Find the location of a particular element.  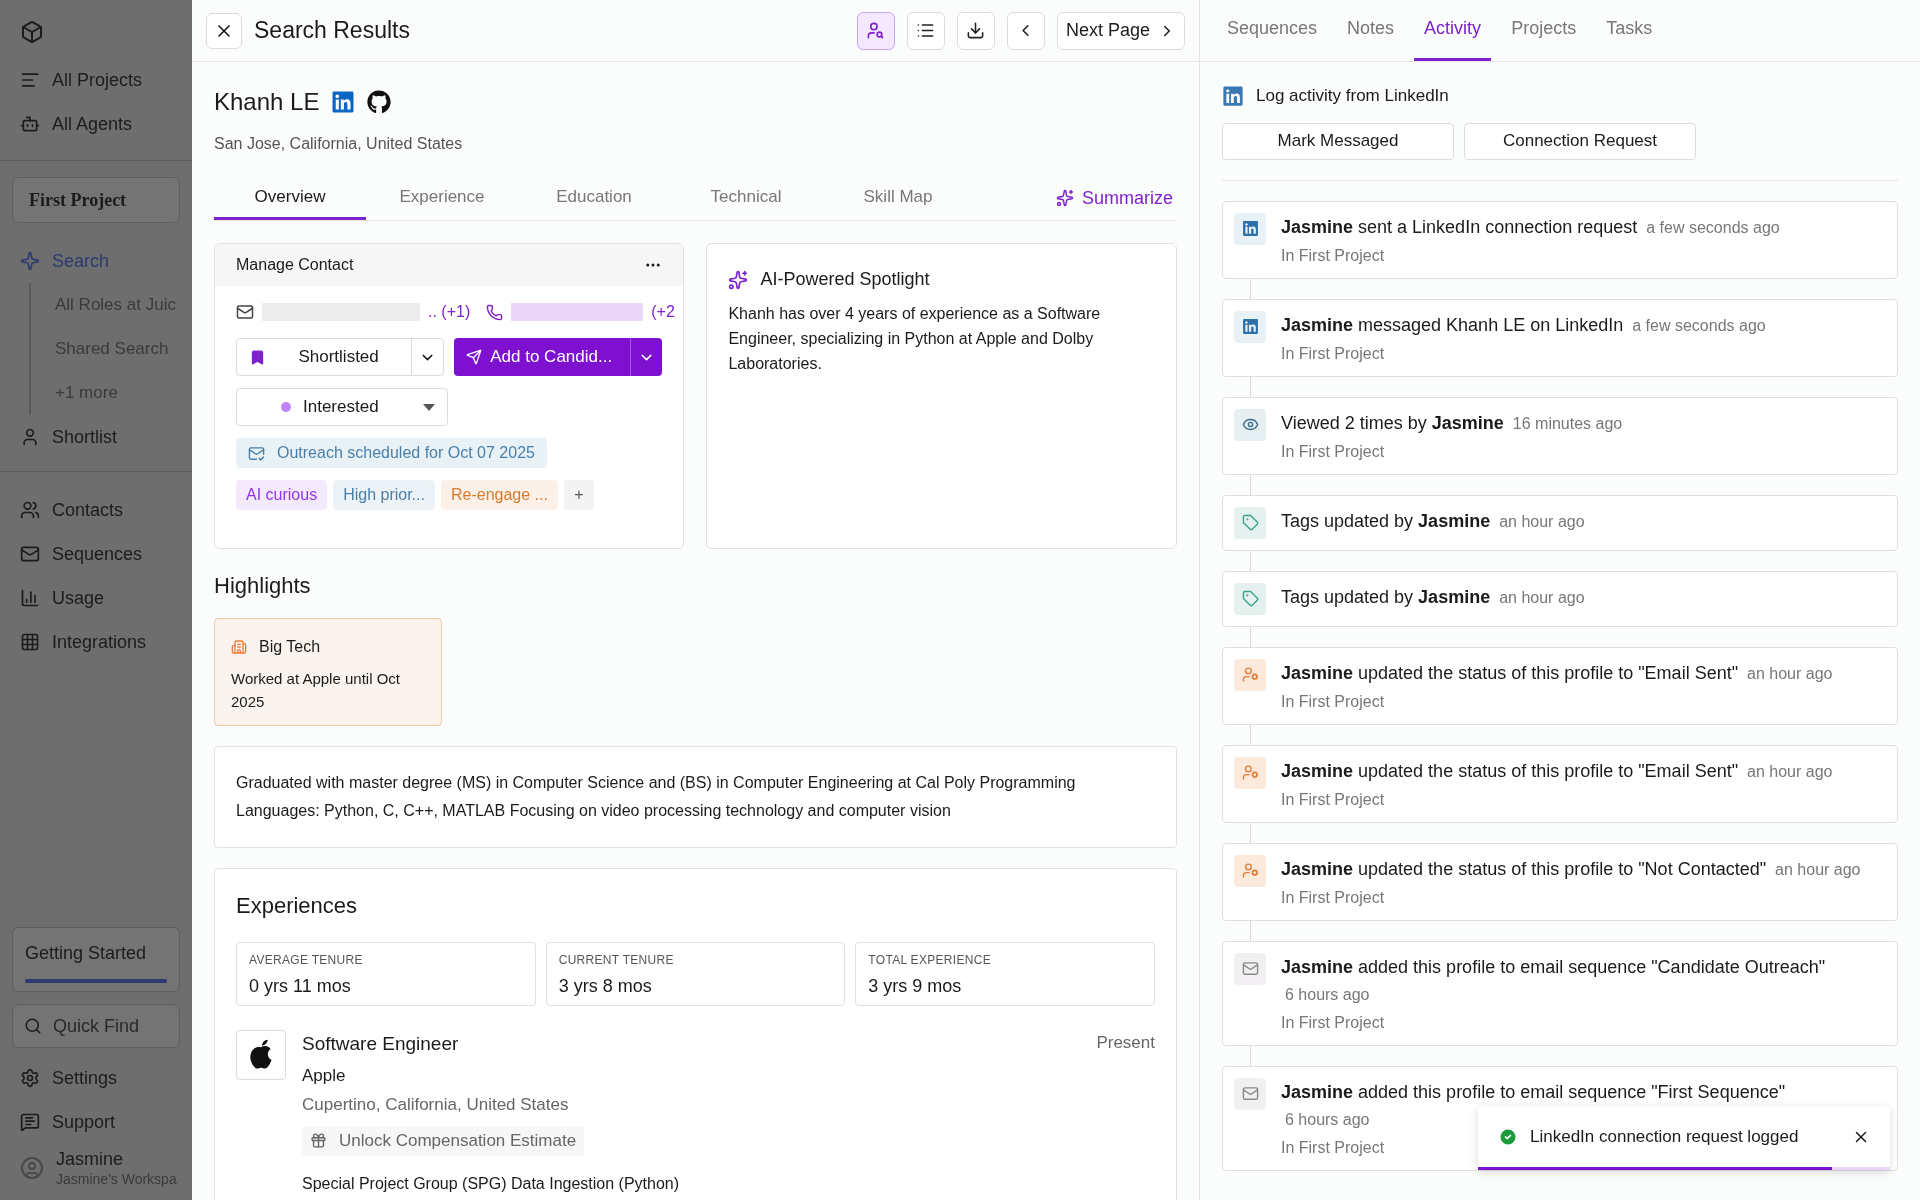

activity-time: 16 minutes ago is located at coordinates (1567, 423).